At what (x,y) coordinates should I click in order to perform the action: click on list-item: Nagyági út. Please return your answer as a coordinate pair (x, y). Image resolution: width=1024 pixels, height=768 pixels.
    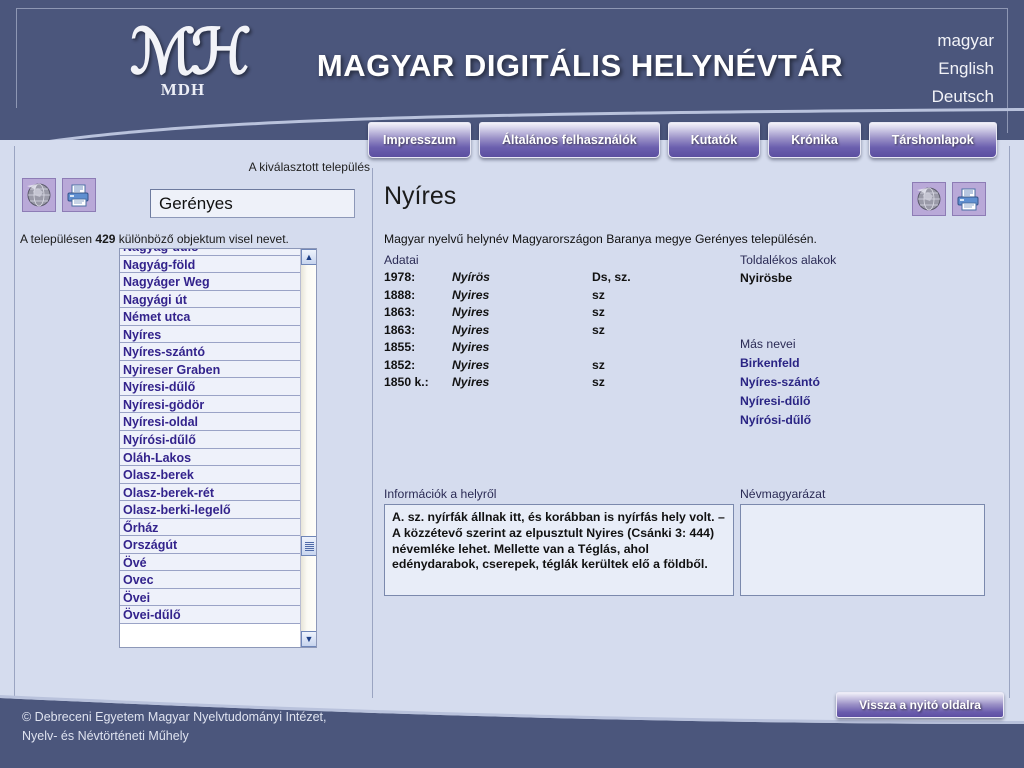
    Looking at the image, I should click on (211, 299).